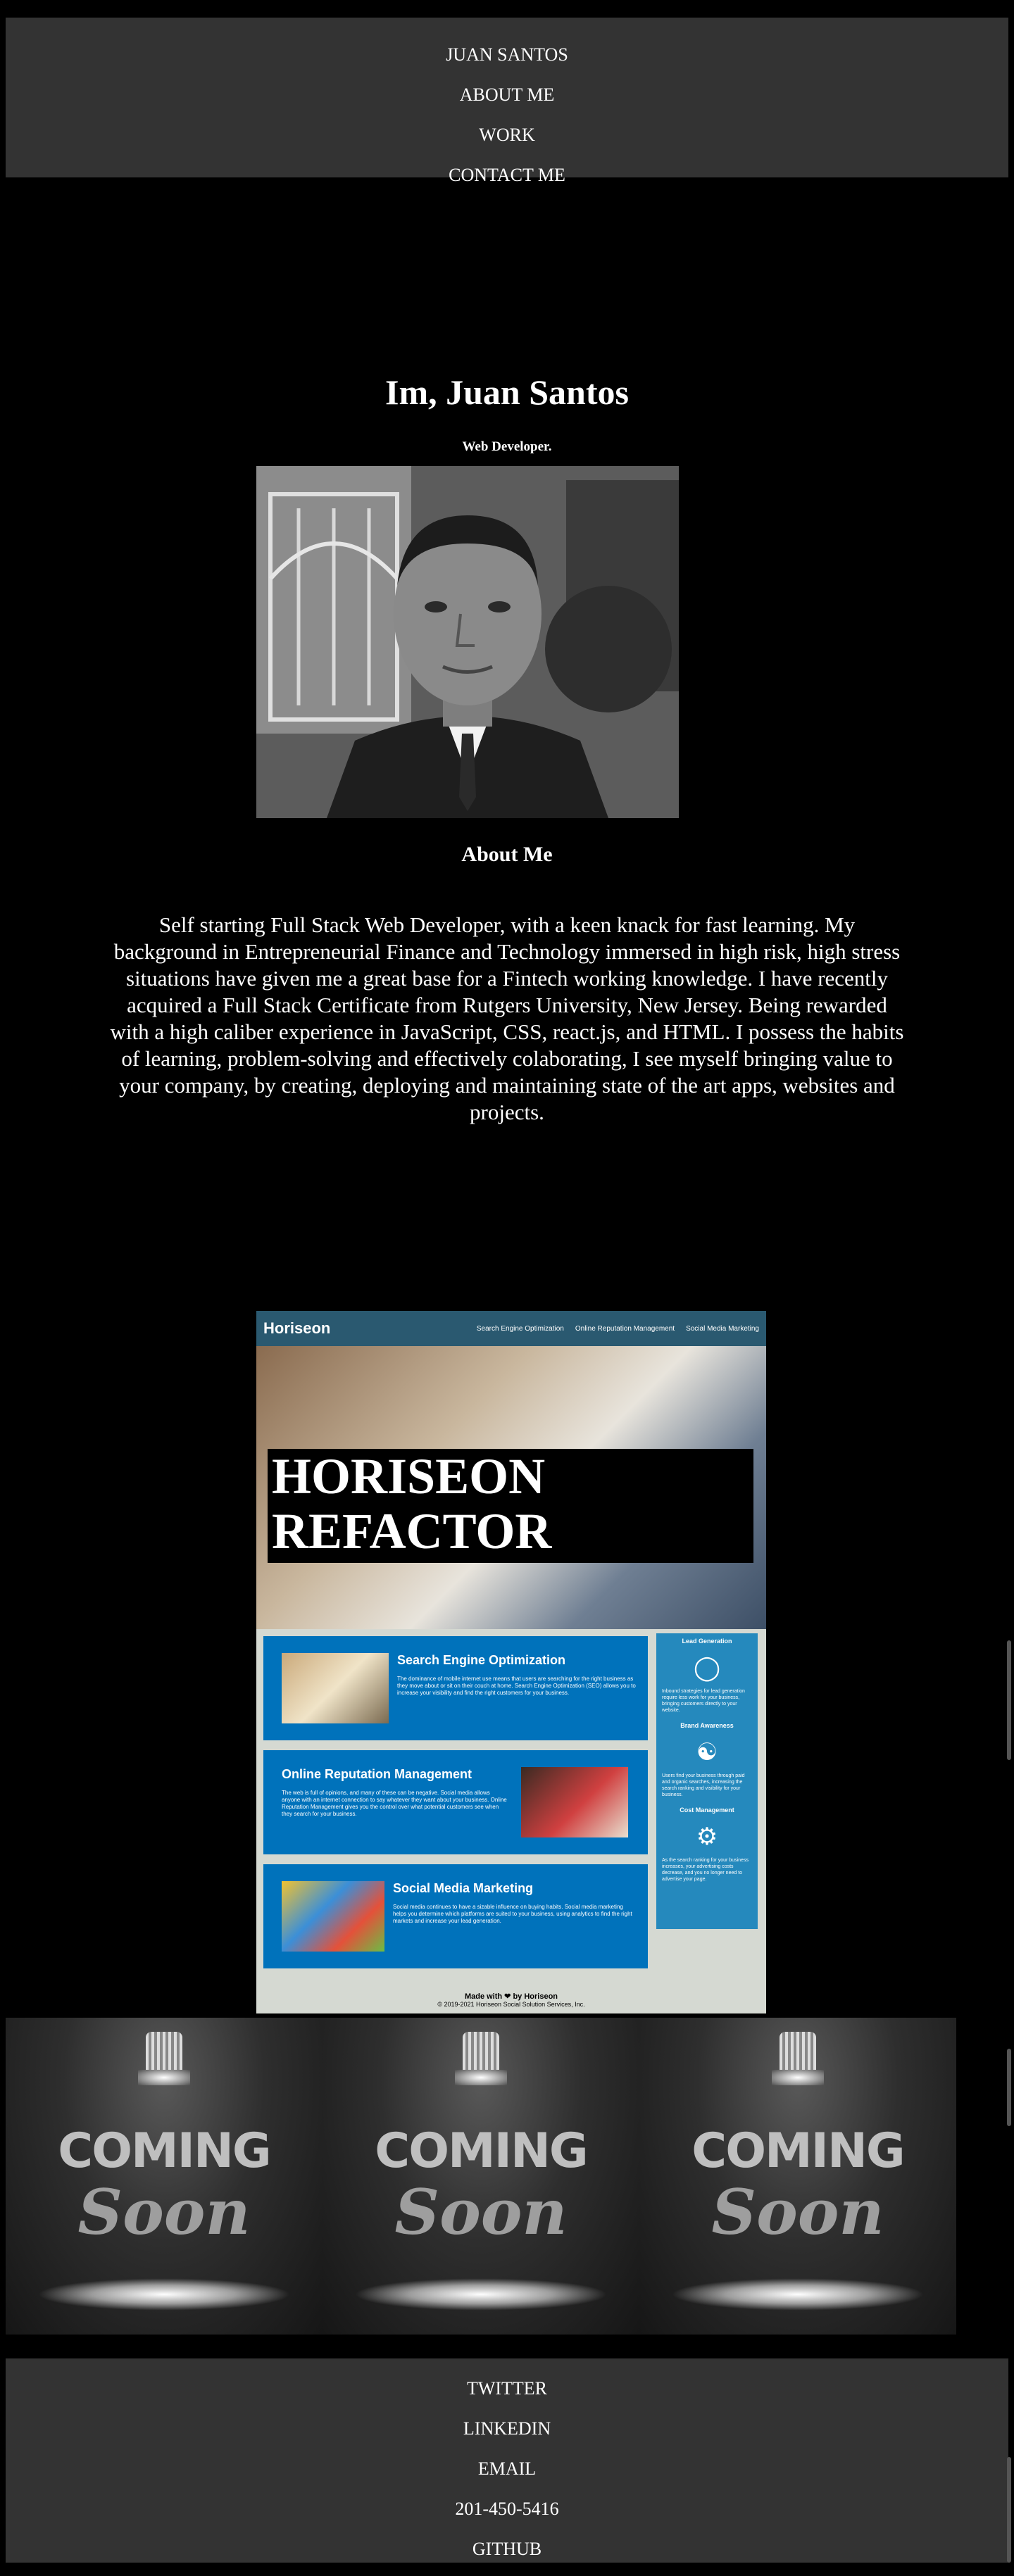 The height and width of the screenshot is (2576, 1014). What do you see at coordinates (707, 1837) in the screenshot?
I see `gears-icon: ⚙` at bounding box center [707, 1837].